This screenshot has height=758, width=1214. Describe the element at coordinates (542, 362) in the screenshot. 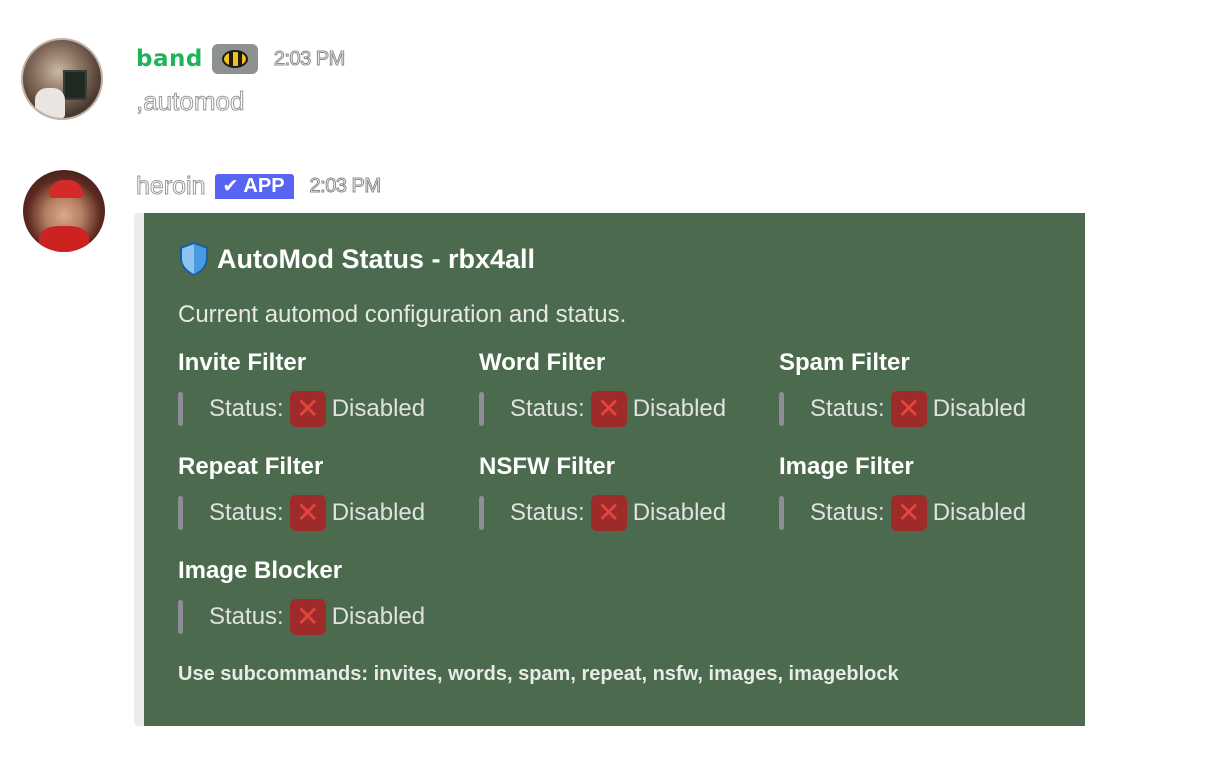

I see `field-name: Word Filter` at that location.